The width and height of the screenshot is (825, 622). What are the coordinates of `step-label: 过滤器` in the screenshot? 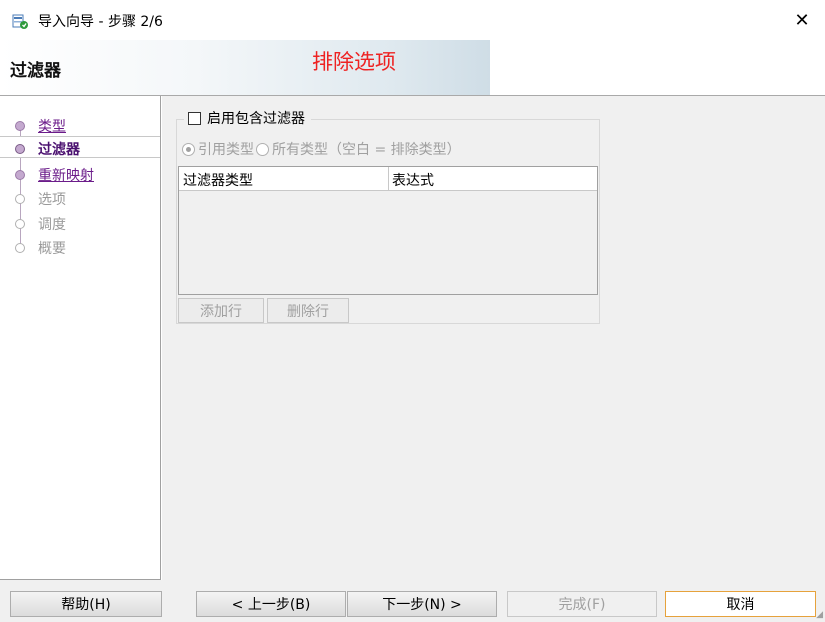 It's located at (59, 150).